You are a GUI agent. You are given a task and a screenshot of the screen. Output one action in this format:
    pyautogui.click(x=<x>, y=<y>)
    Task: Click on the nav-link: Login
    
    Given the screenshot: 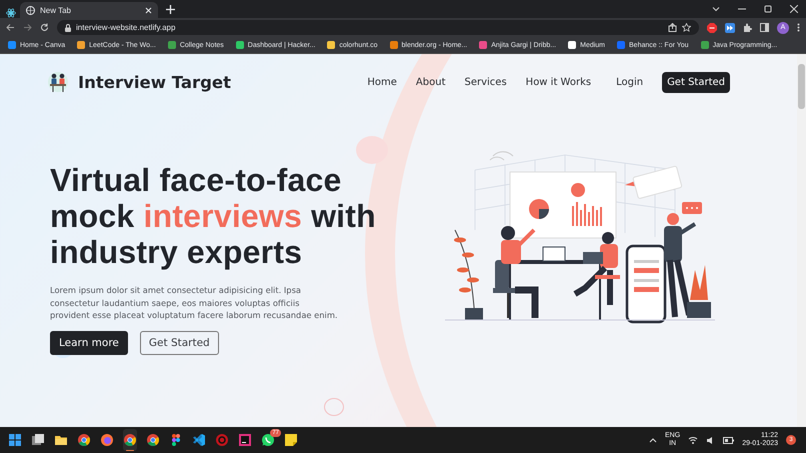 What is the action you would take?
    pyautogui.click(x=630, y=82)
    